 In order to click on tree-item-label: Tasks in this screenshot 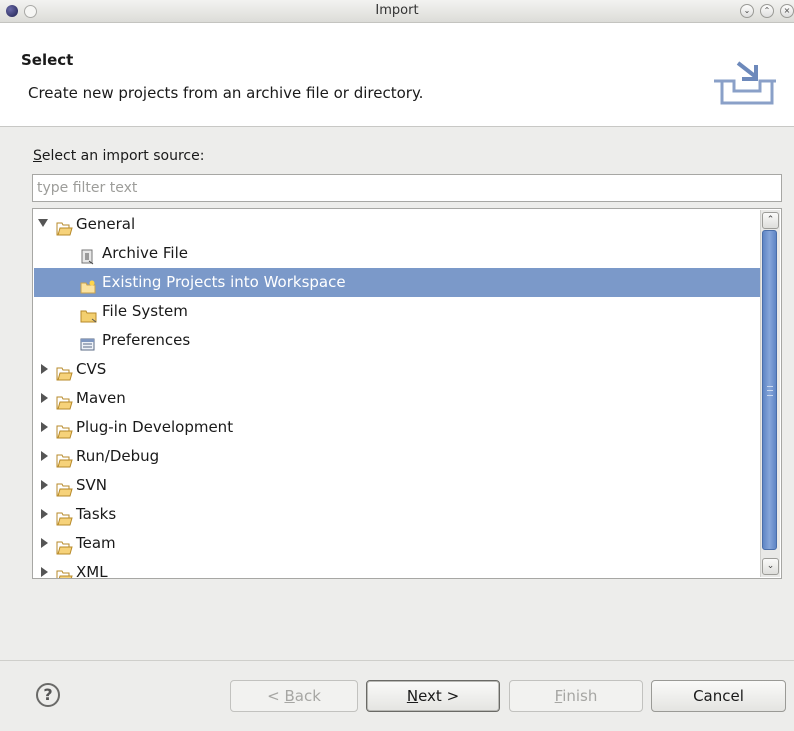, I will do `click(96, 514)`.